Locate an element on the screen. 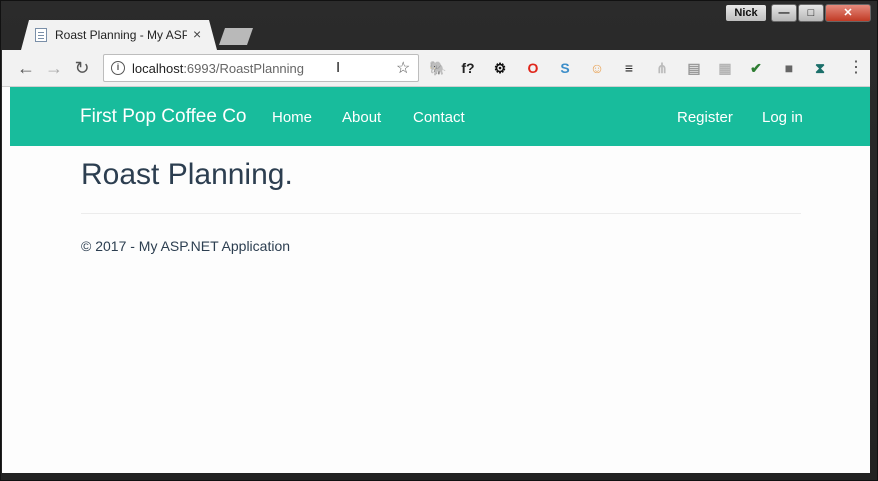 Image resolution: width=878 pixels, height=481 pixels. face-extension-icon: ☺ is located at coordinates (597, 68).